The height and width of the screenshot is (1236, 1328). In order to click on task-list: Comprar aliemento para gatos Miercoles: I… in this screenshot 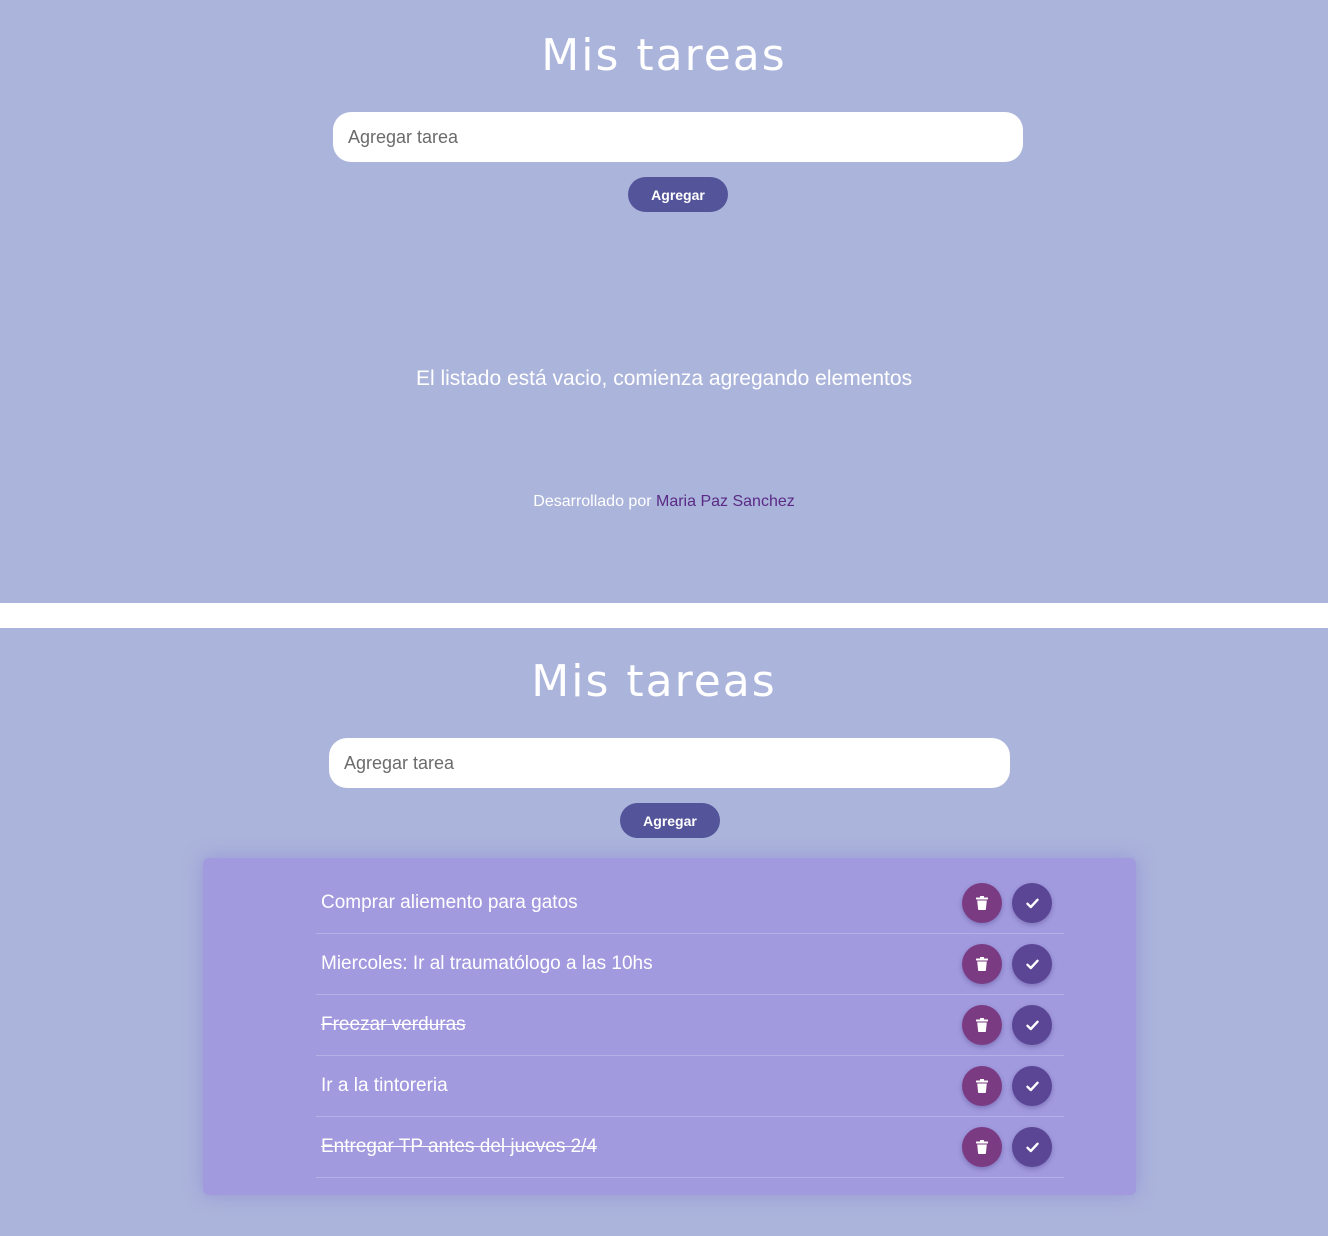, I will do `click(690, 1025)`.